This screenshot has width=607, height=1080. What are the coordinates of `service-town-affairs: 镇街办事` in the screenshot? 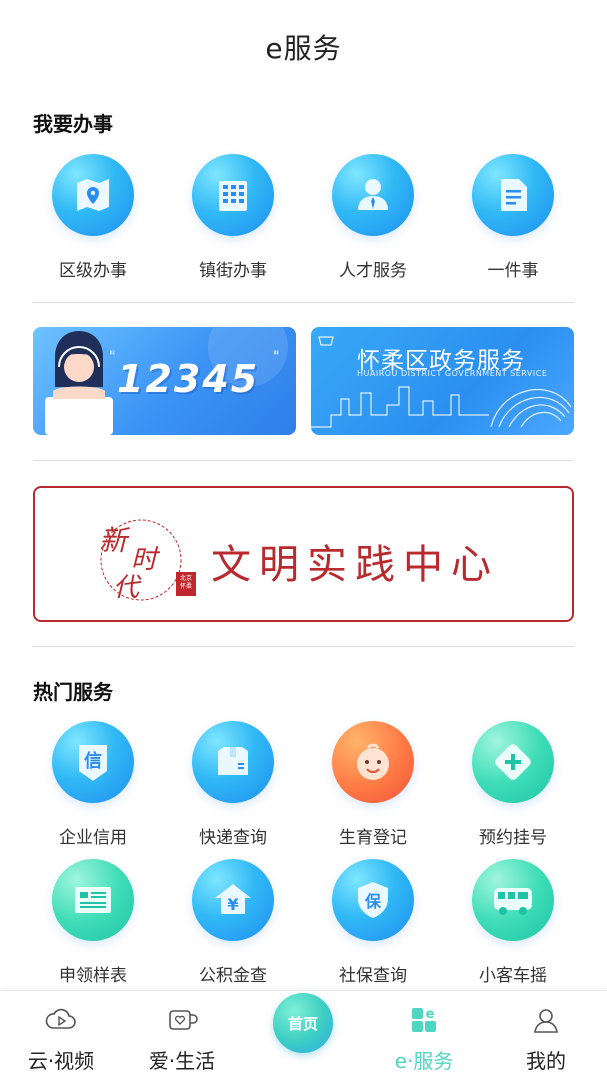 It's located at (233, 217).